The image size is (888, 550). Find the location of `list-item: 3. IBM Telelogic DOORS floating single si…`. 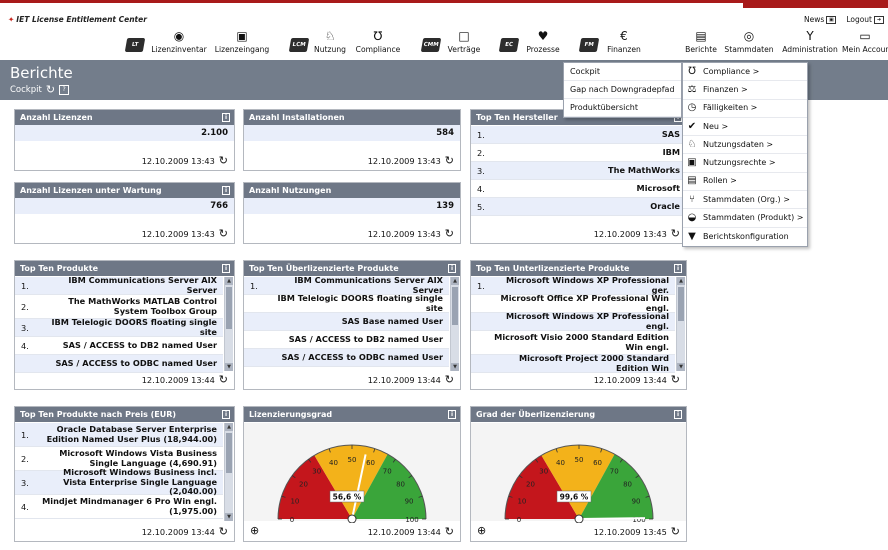

list-item: 3. IBM Telelogic DOORS floating single si… is located at coordinates (119, 327).